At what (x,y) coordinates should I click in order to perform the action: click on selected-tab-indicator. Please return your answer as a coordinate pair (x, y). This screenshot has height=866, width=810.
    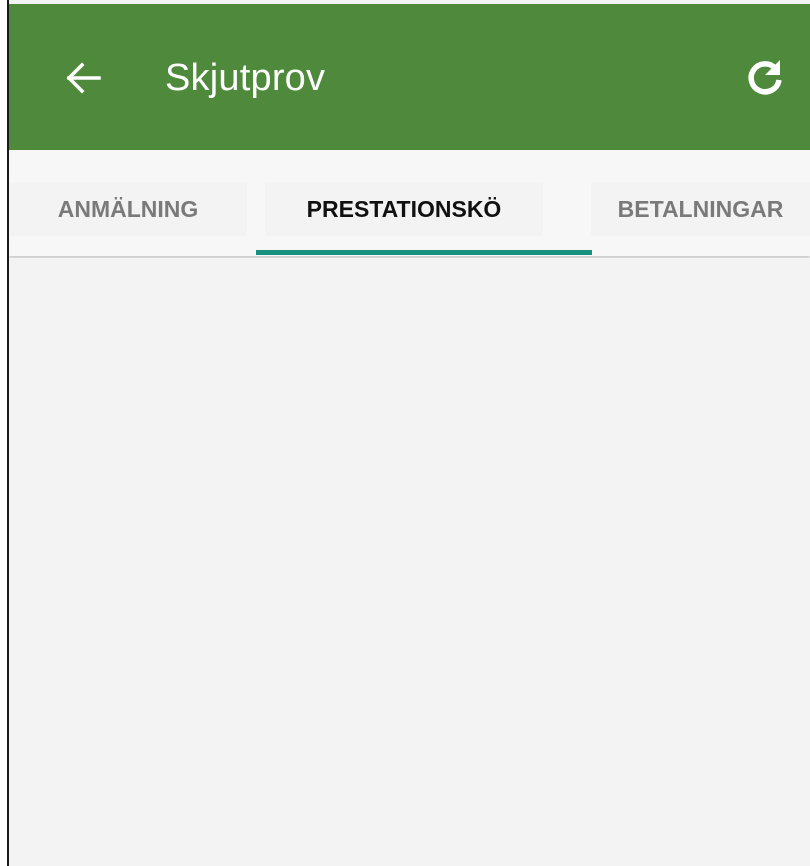
    Looking at the image, I should click on (424, 252).